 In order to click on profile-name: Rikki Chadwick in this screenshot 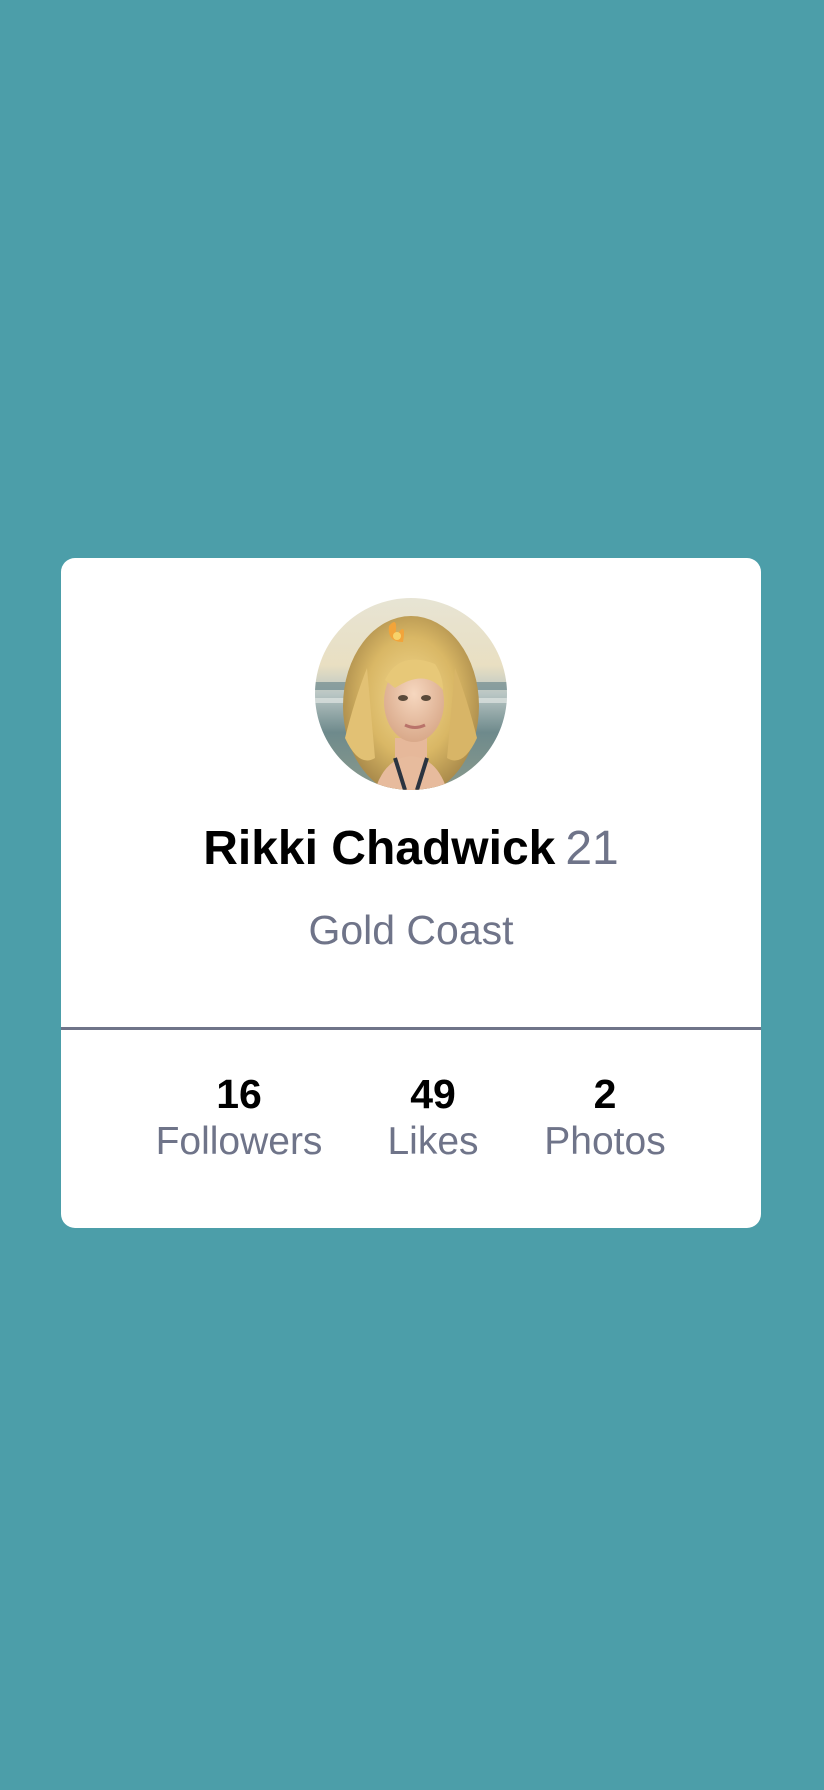, I will do `click(379, 848)`.